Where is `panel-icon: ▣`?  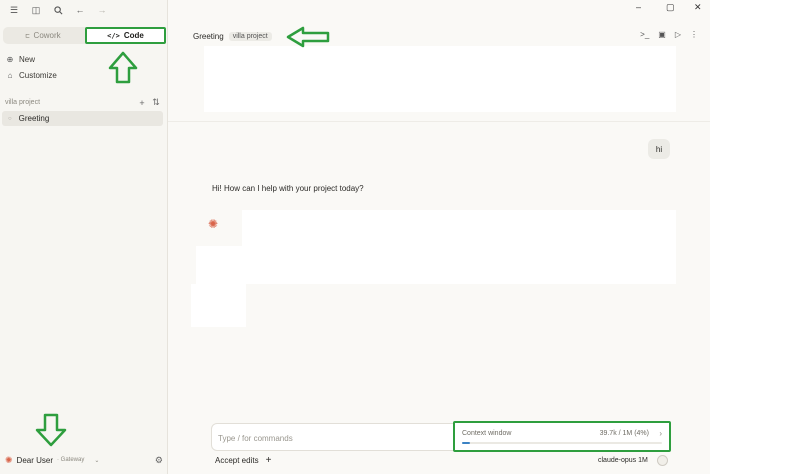 panel-icon: ▣ is located at coordinates (662, 34).